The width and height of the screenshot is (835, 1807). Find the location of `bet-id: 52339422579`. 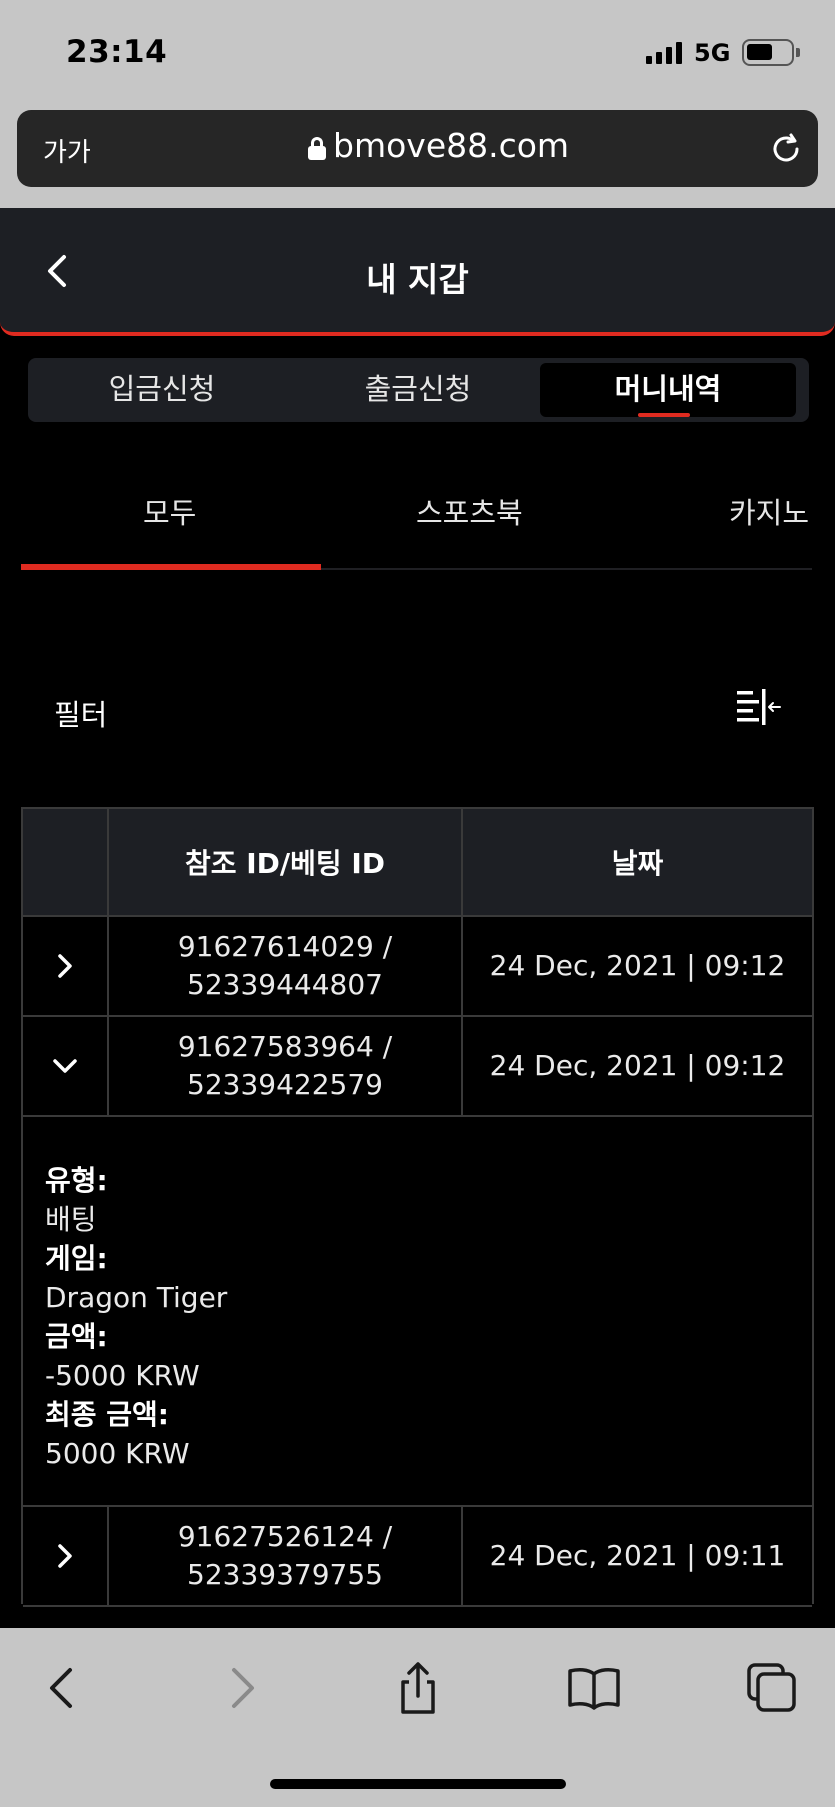

bet-id: 52339422579 is located at coordinates (285, 1084).